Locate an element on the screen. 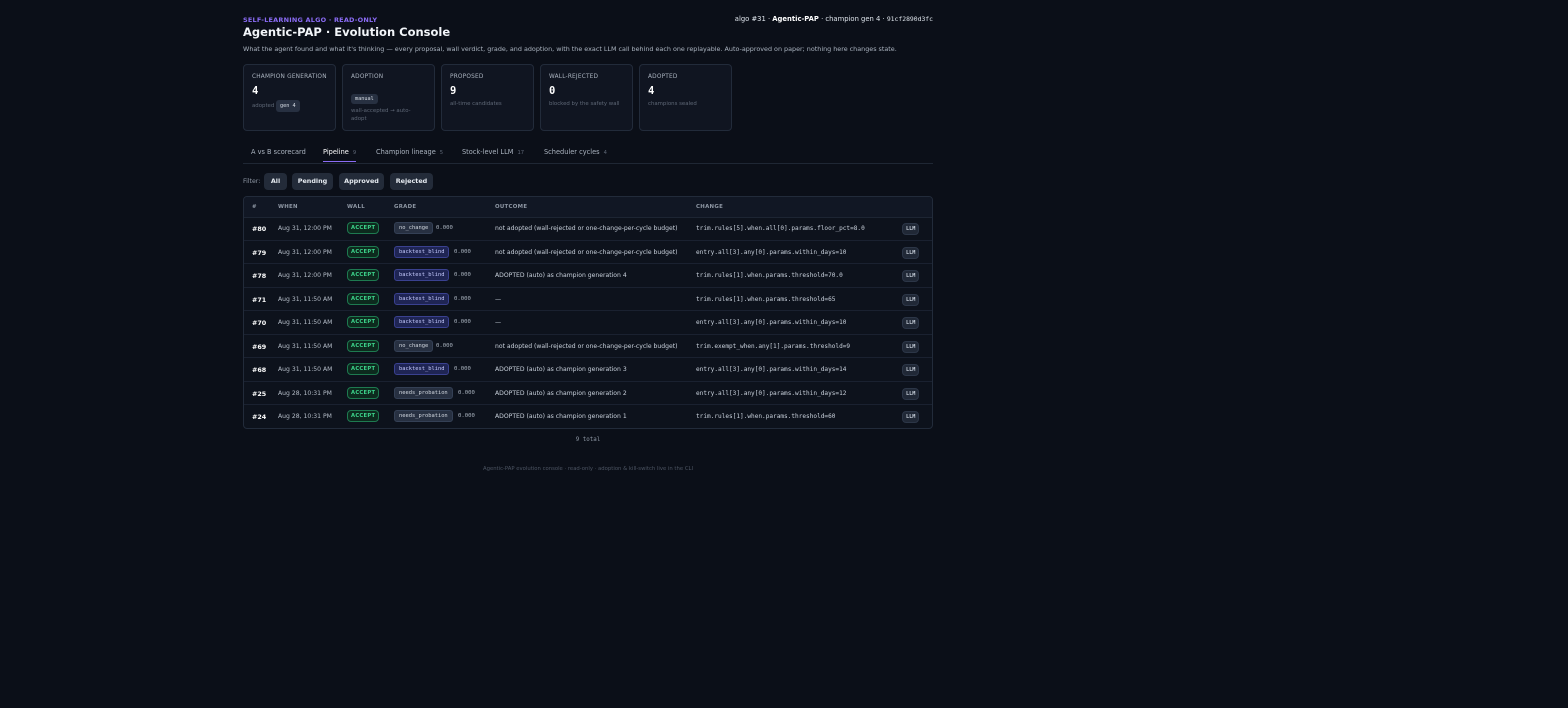  tab-scorecard: A vs B scorecard is located at coordinates (278, 153).